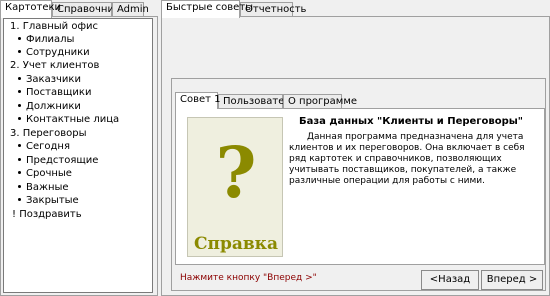 The height and width of the screenshot is (296, 550). Describe the element at coordinates (48, 200) in the screenshot. I see `tree-item-closed: Закрытые` at that location.